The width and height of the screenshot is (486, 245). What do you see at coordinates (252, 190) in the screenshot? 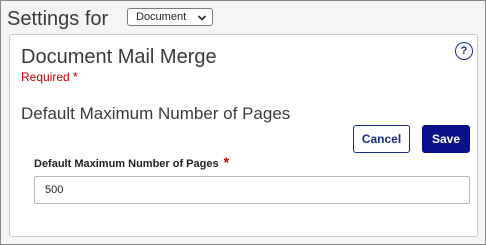
I see `max-pages-input` at bounding box center [252, 190].